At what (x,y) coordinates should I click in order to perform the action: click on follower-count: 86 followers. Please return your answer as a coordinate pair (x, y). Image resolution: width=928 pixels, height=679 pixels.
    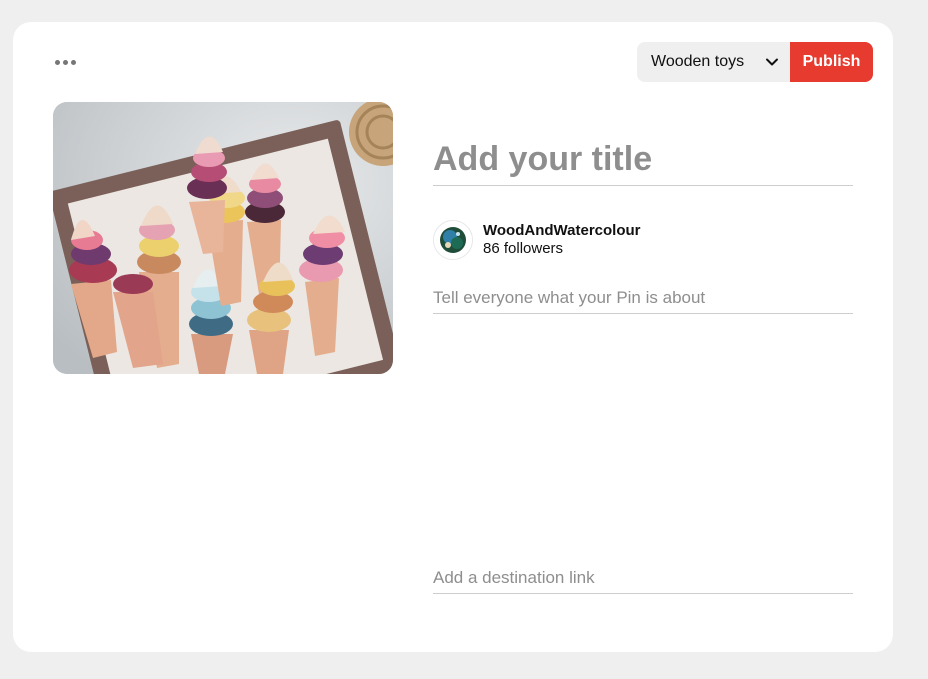
    Looking at the image, I should click on (523, 248).